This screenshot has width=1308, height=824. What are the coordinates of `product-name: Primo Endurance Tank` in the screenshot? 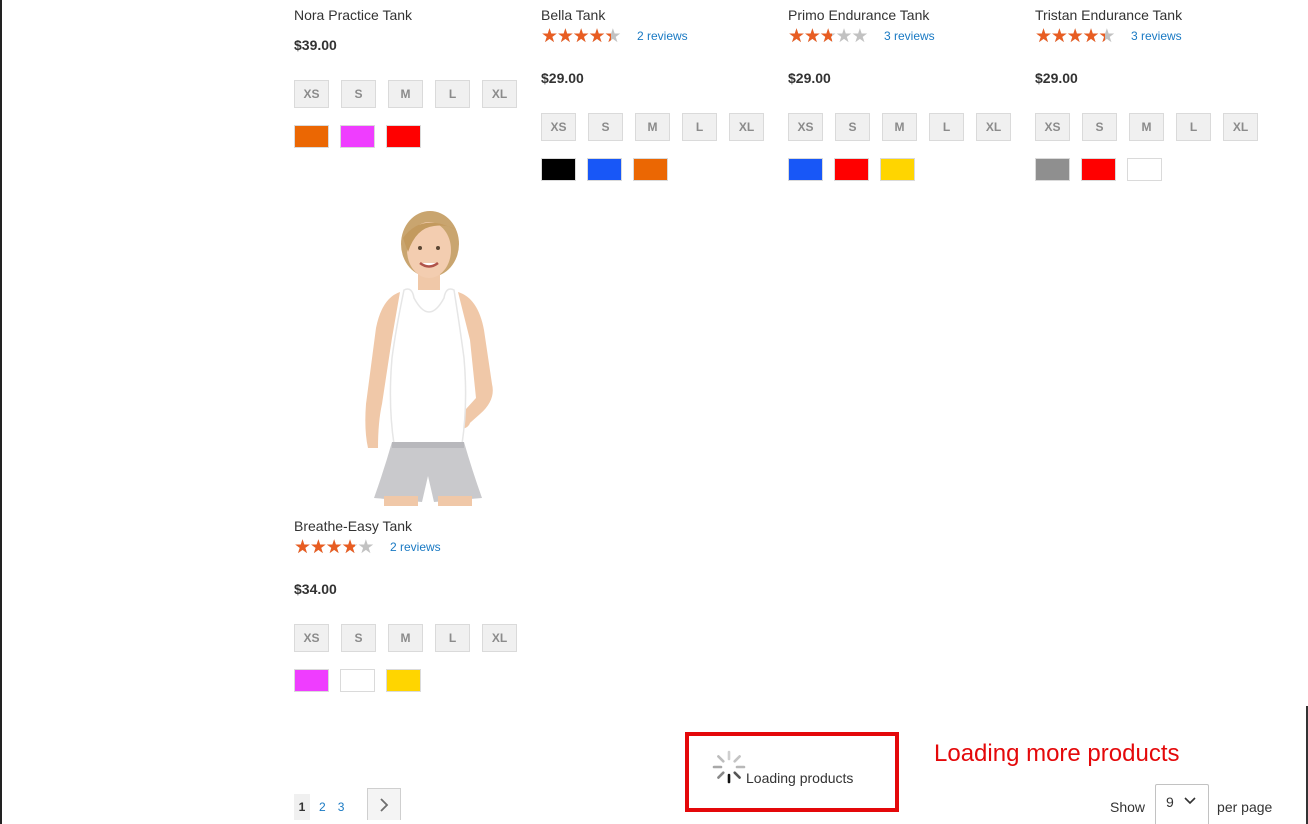 It's located at (903, 15).